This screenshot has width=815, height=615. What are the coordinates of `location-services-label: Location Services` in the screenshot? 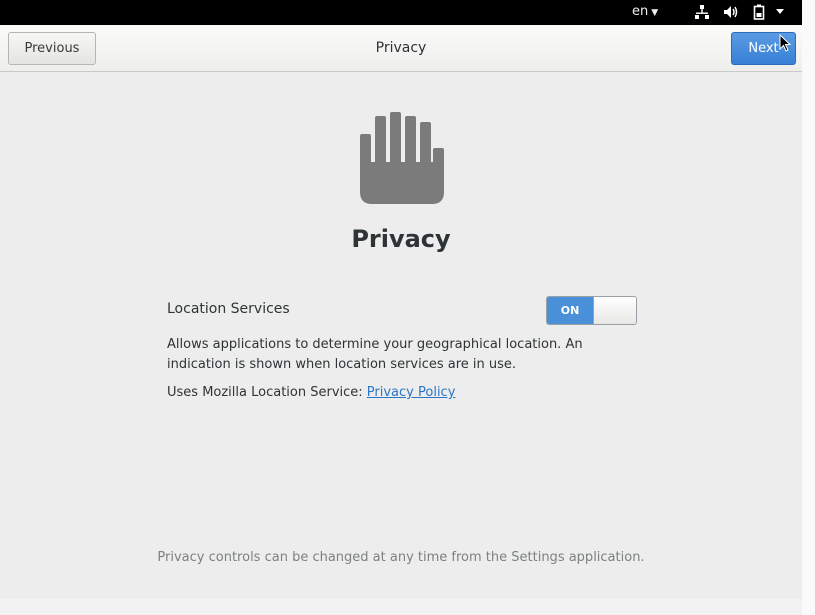 It's located at (228, 309).